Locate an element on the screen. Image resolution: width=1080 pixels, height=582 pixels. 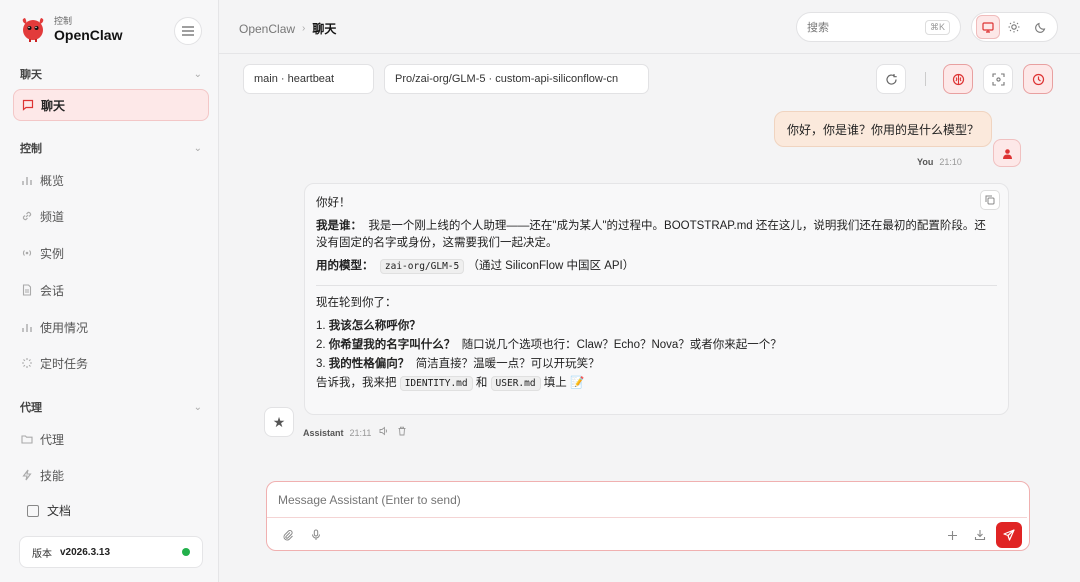
version-value: v2026.3.13 is located at coordinates (85, 552).